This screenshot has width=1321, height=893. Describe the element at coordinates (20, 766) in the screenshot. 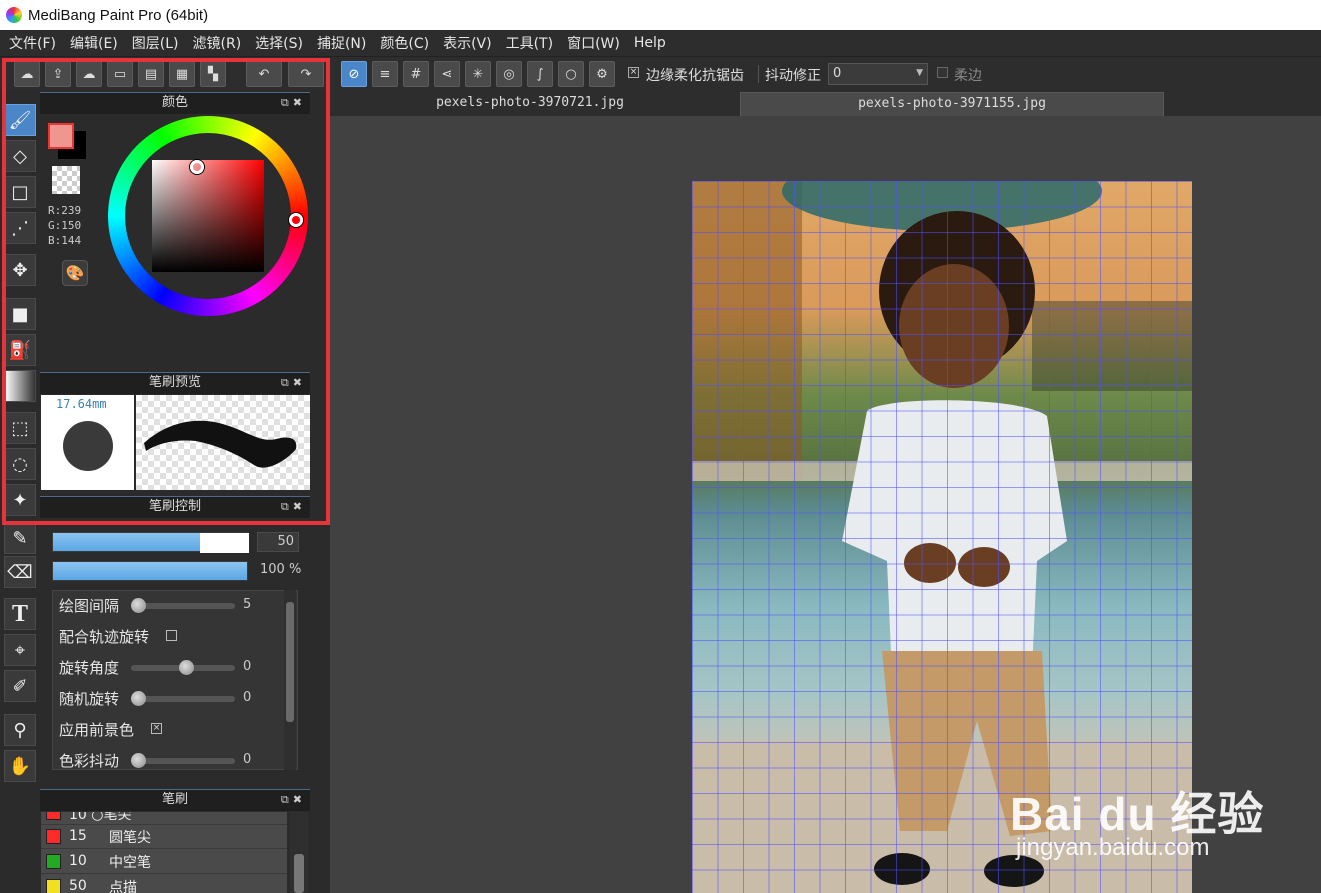

I see `hand-tool-icon: ✋` at that location.